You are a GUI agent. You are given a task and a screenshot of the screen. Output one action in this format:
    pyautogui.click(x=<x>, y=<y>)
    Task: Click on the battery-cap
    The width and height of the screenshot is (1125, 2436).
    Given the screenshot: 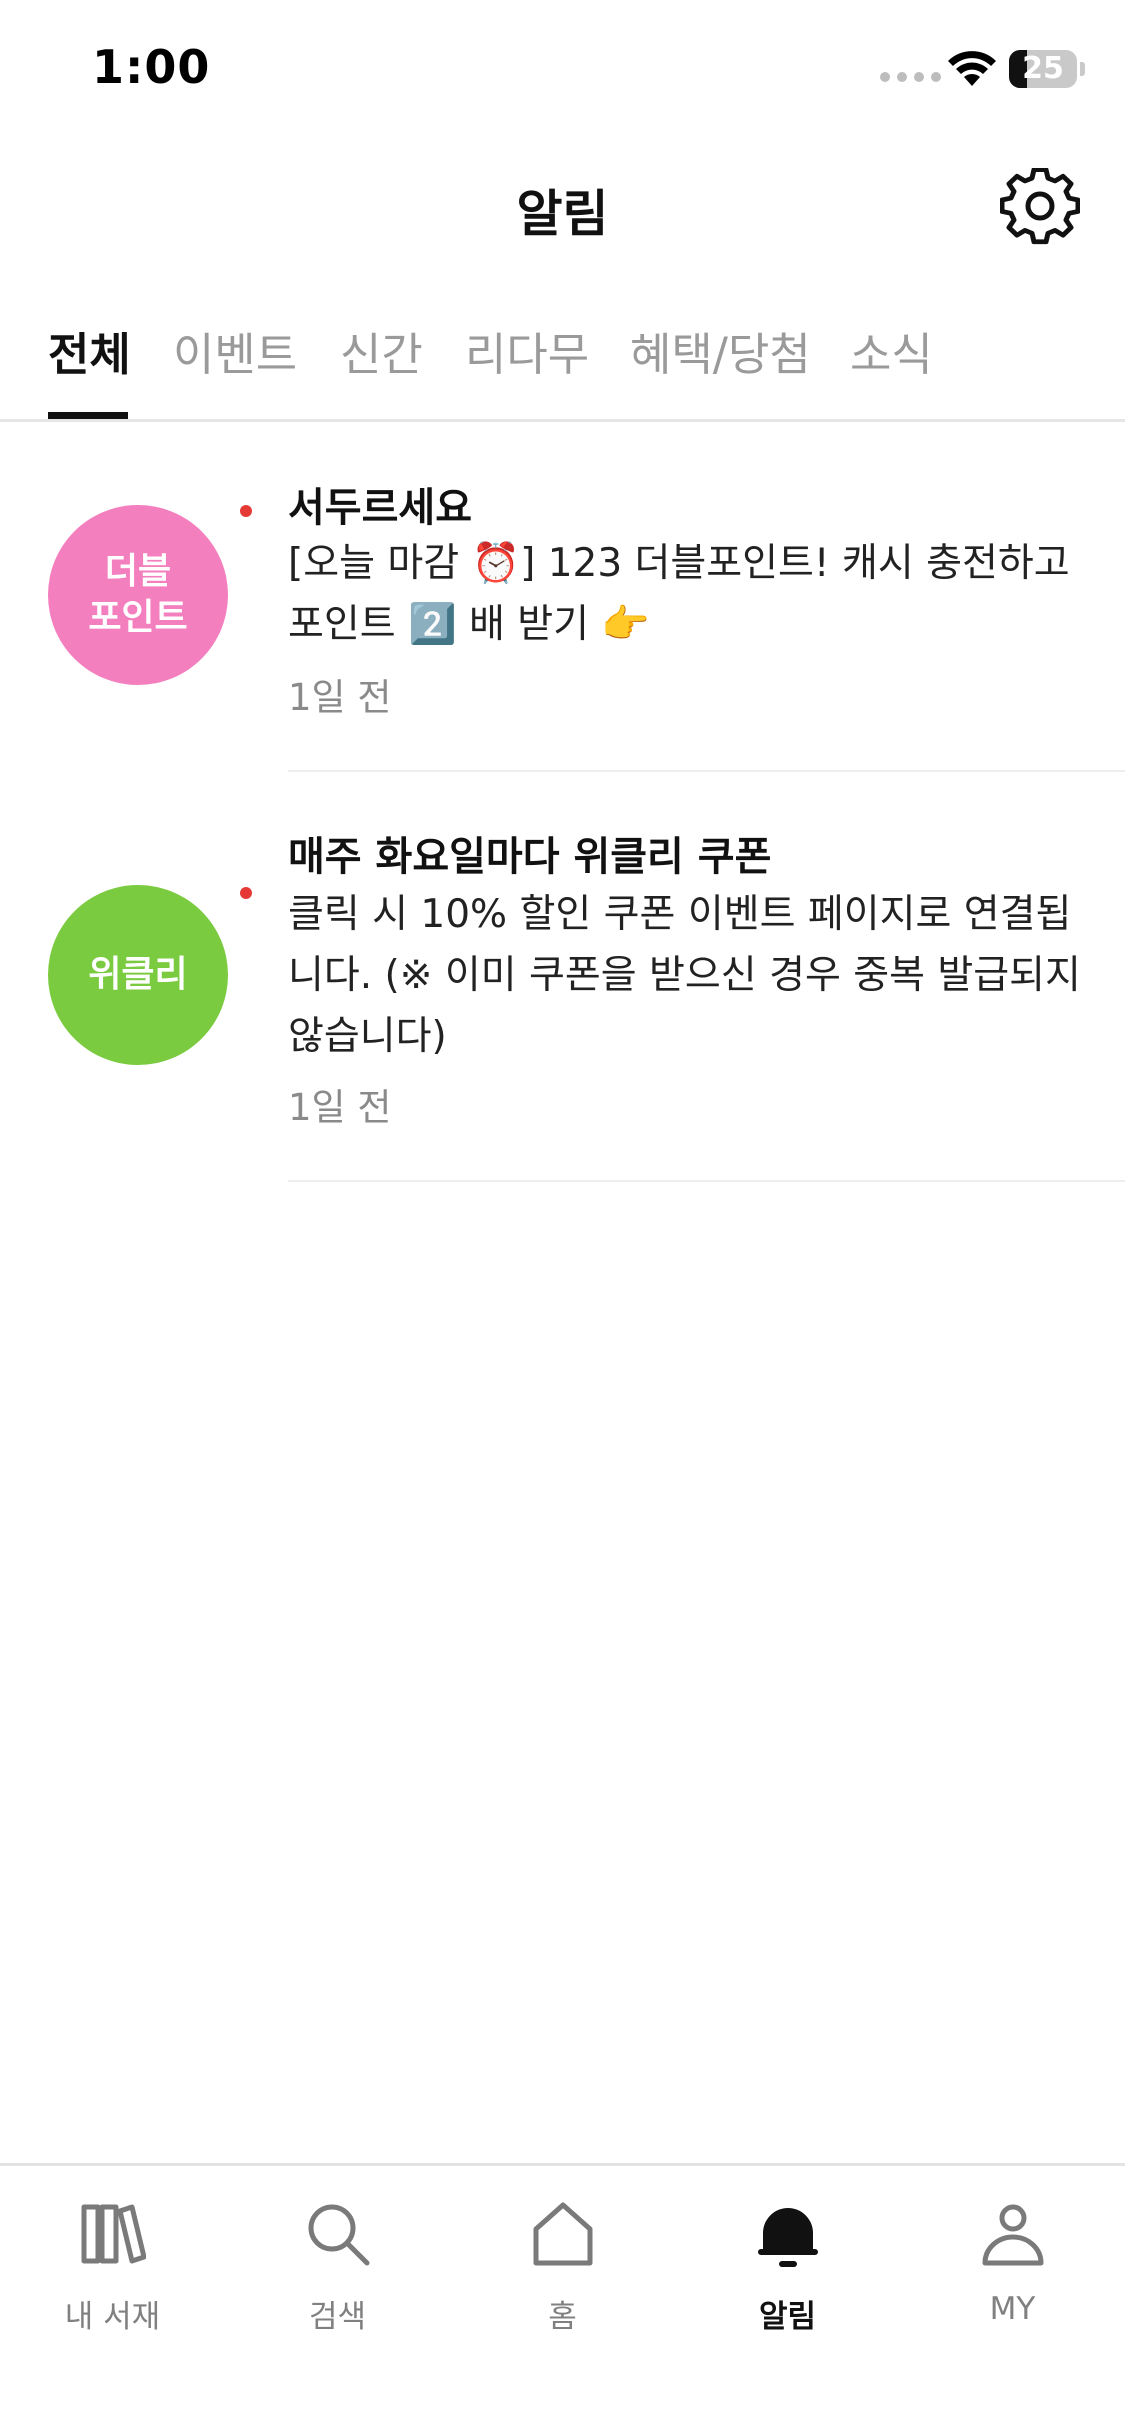 What is the action you would take?
    pyautogui.click(x=1082, y=69)
    